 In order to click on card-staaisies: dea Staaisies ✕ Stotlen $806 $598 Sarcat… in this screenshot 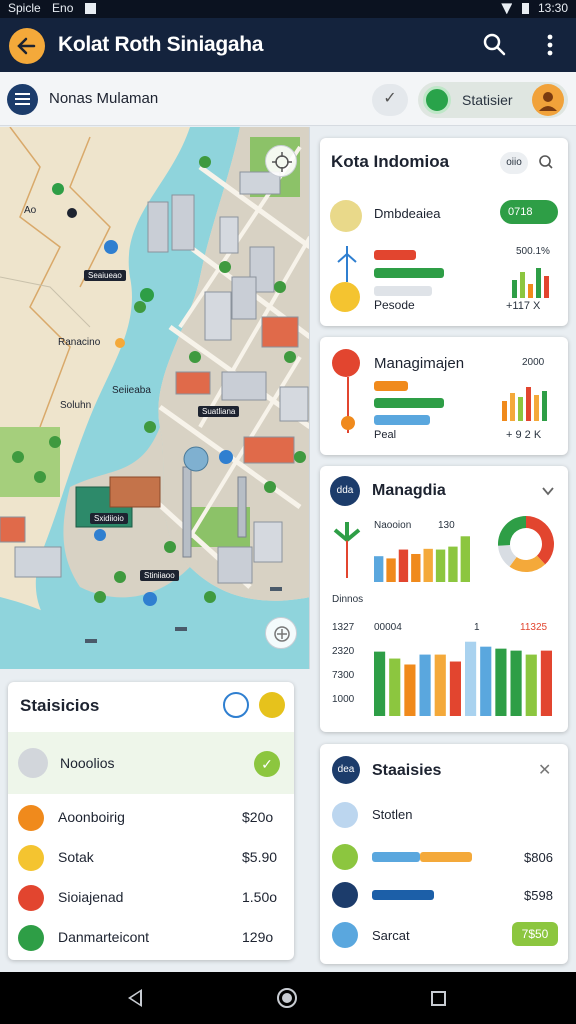, I will do `click(444, 854)`.